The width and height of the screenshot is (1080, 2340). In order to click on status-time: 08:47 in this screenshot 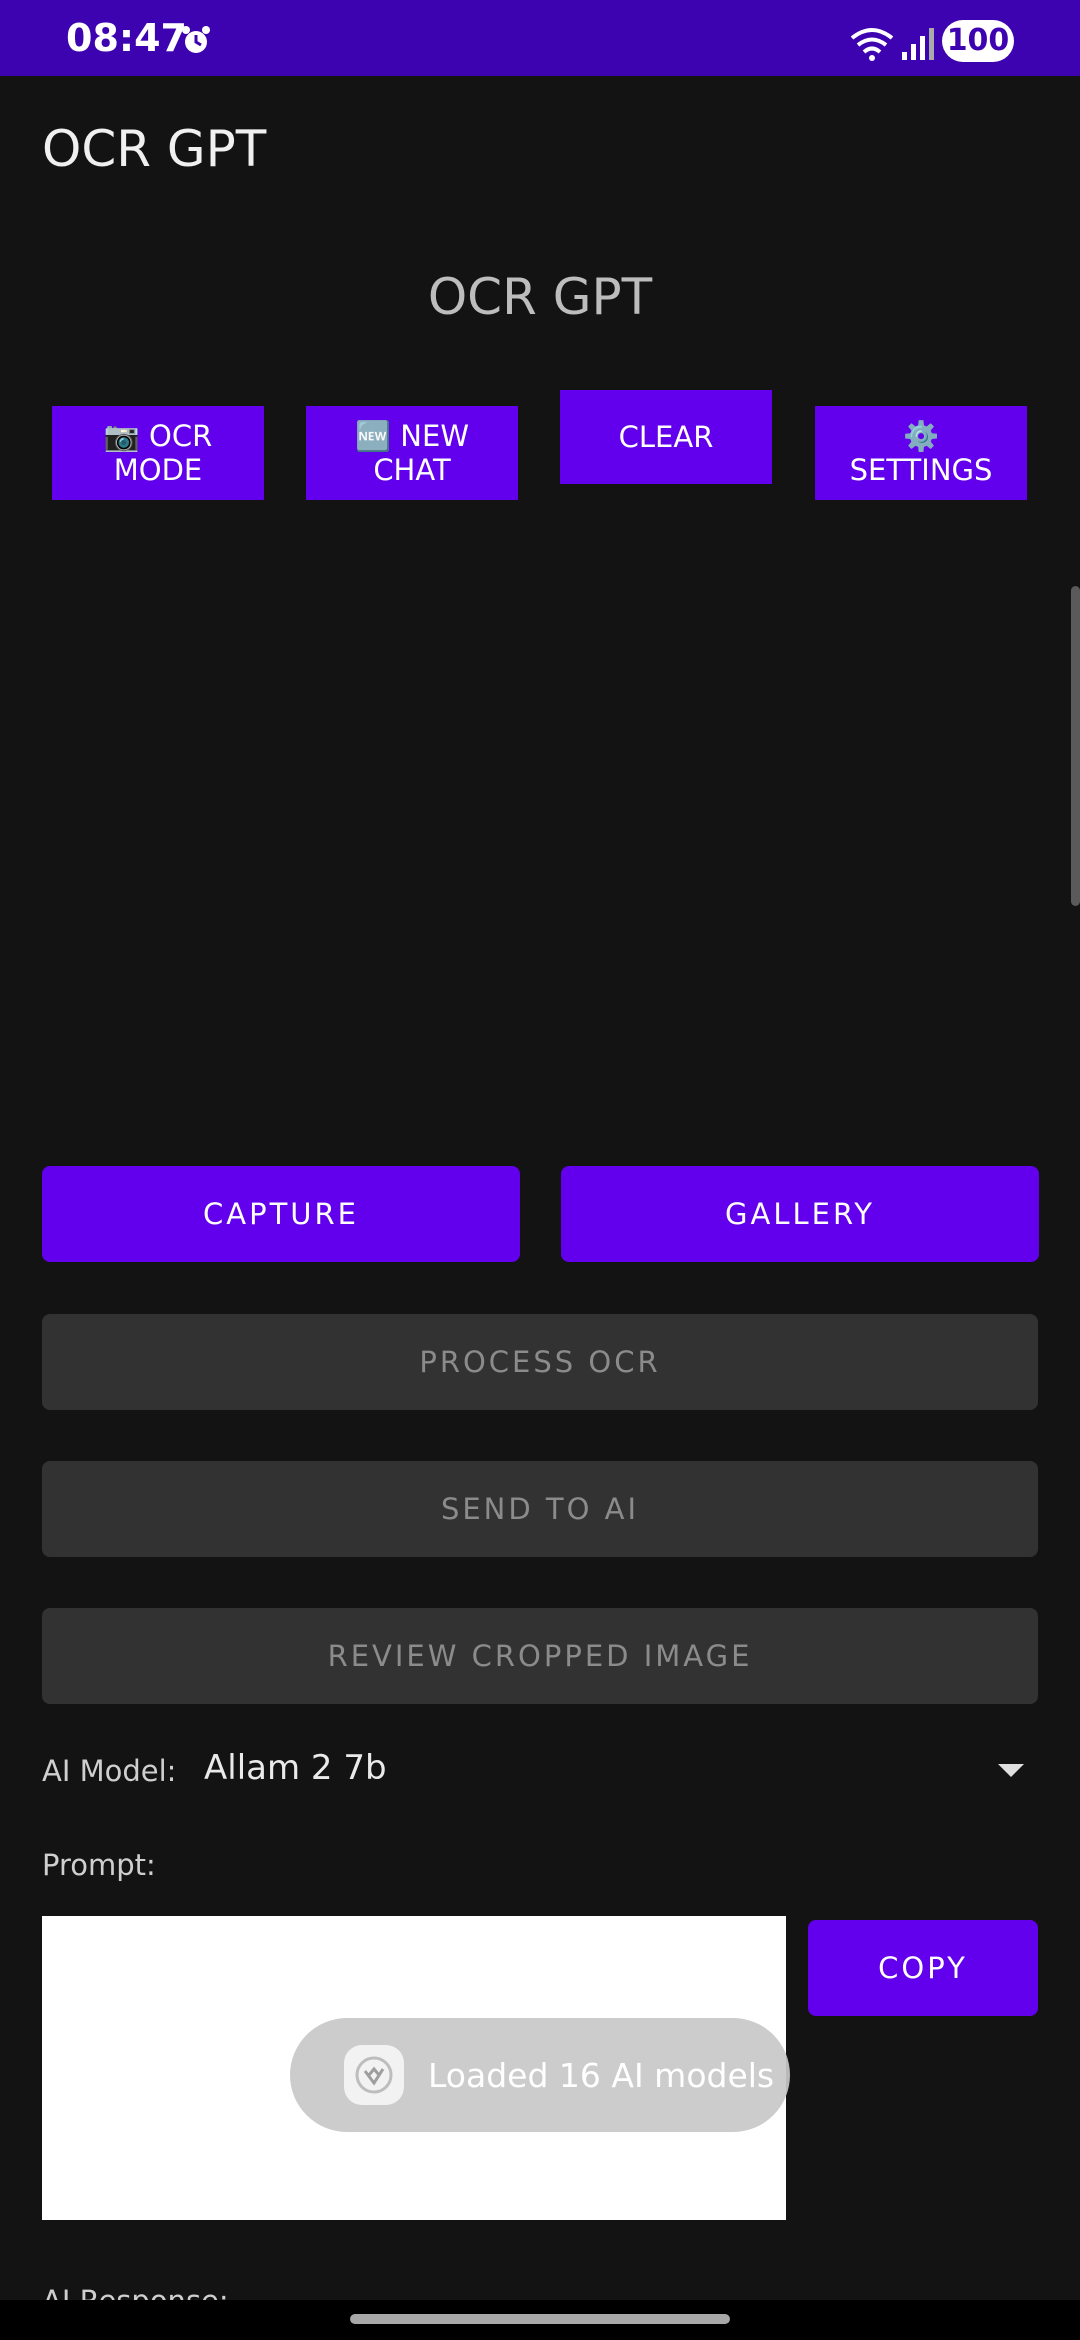, I will do `click(126, 38)`.